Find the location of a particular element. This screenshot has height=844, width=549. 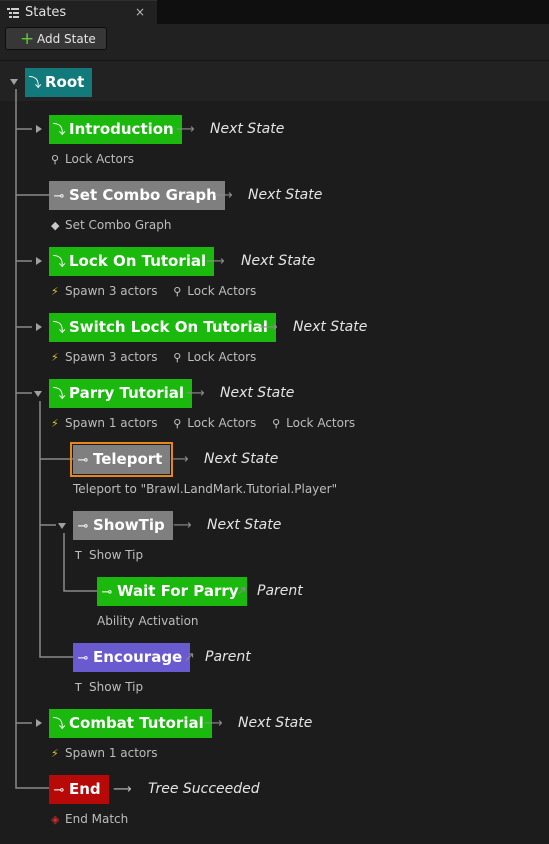

state-label: Teleport is located at coordinates (128, 459).